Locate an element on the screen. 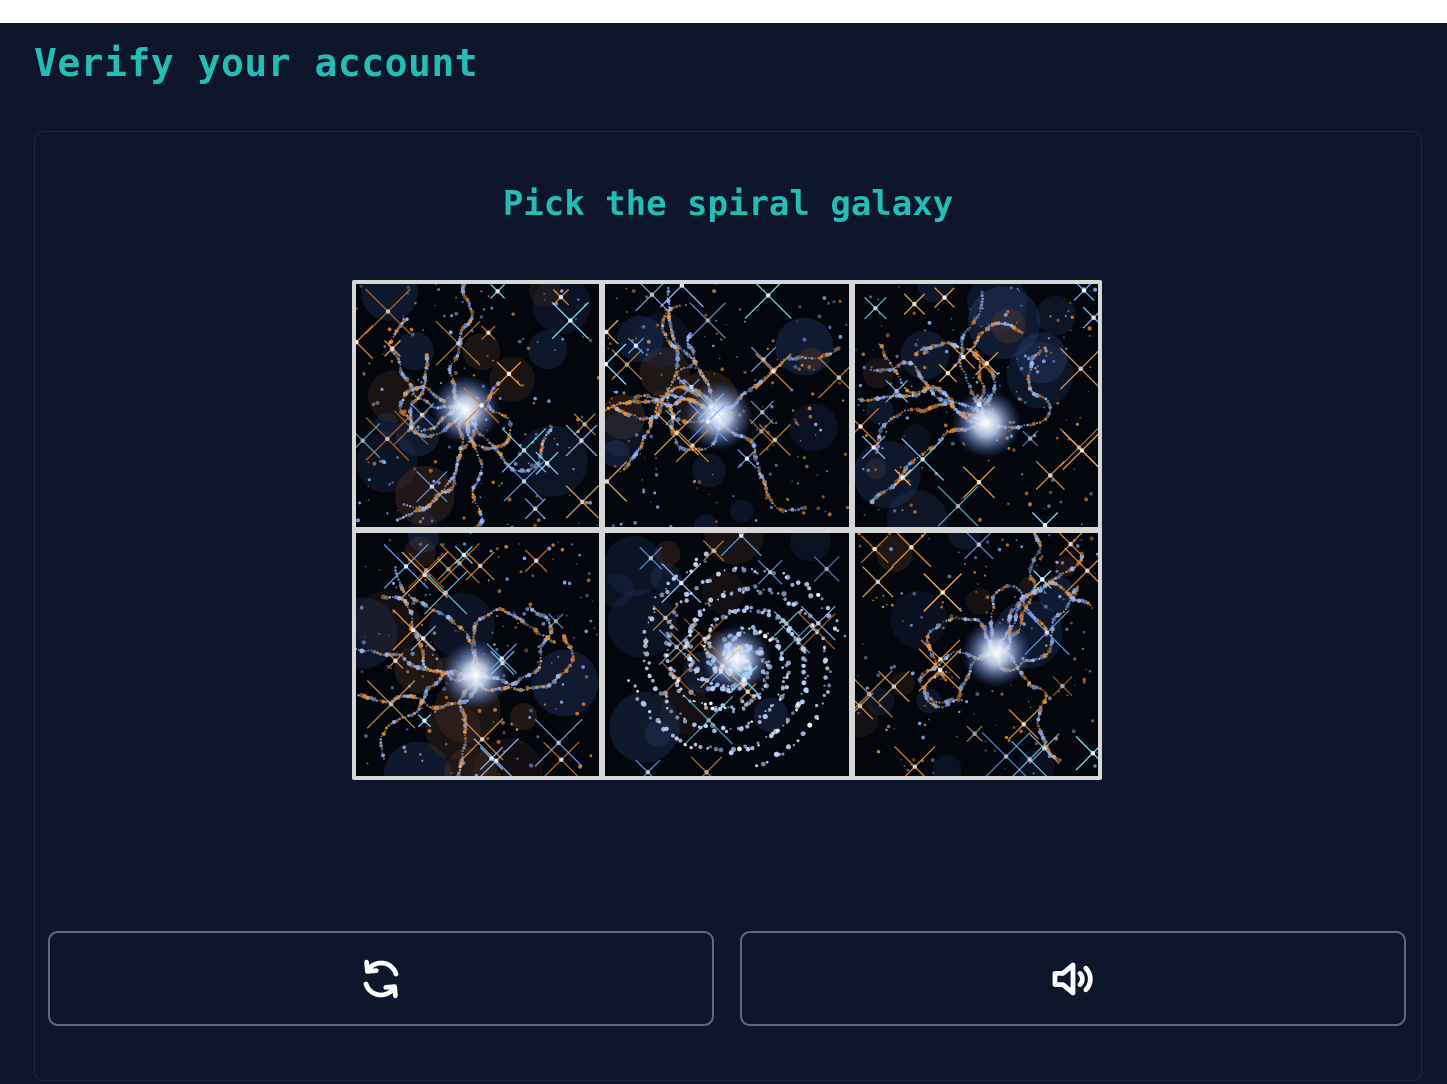 The width and height of the screenshot is (1447, 1084). refresh-button is located at coordinates (381, 978).